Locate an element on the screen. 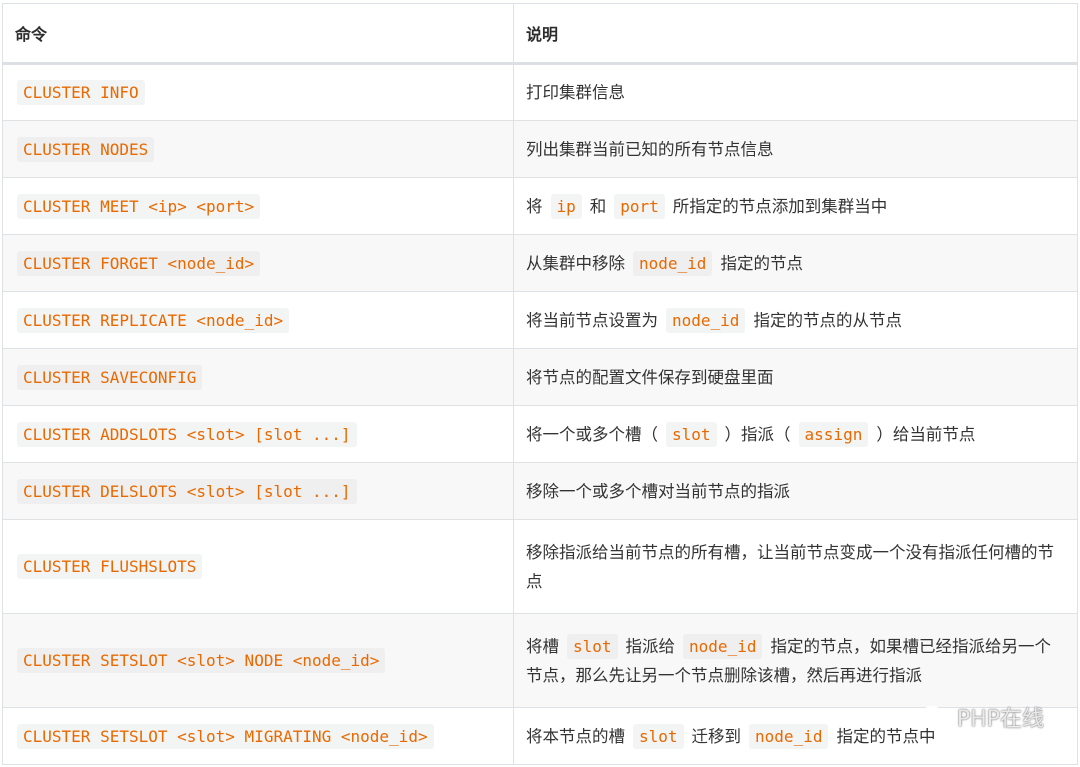 Image resolution: width=1080 pixels, height=767 pixels. command-cell: CLUSTER NODES is located at coordinates (258, 149).